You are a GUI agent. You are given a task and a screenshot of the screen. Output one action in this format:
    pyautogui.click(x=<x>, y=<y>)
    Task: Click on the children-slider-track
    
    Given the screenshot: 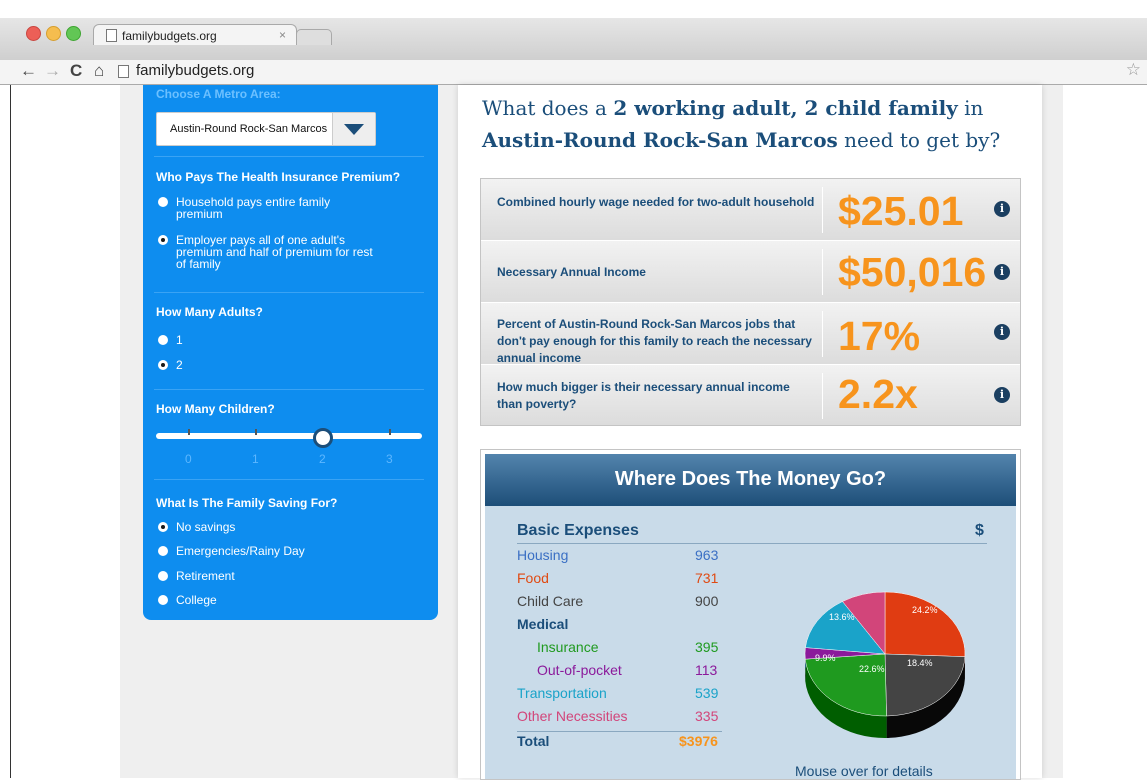 What is the action you would take?
    pyautogui.click(x=289, y=436)
    